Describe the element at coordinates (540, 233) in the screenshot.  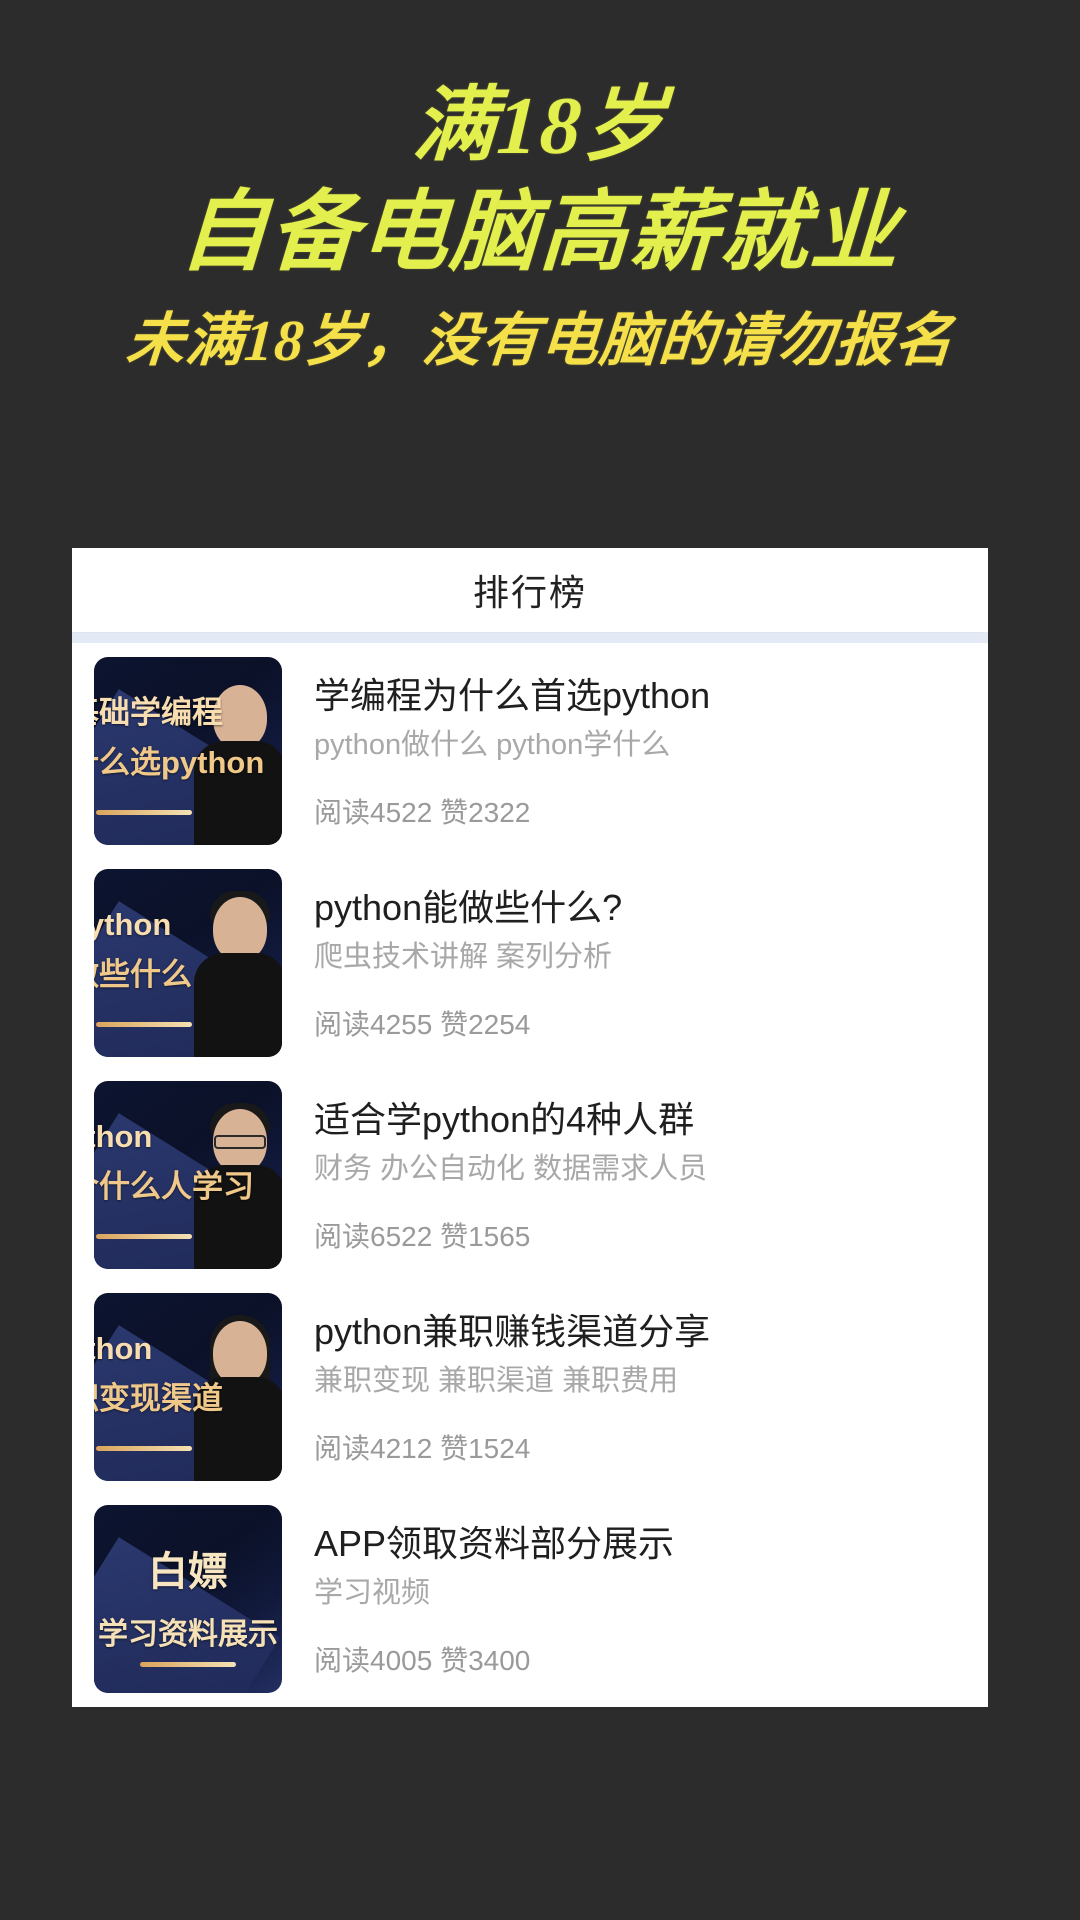
I see `promo-headline-2: 自备电脑高薪就业` at that location.